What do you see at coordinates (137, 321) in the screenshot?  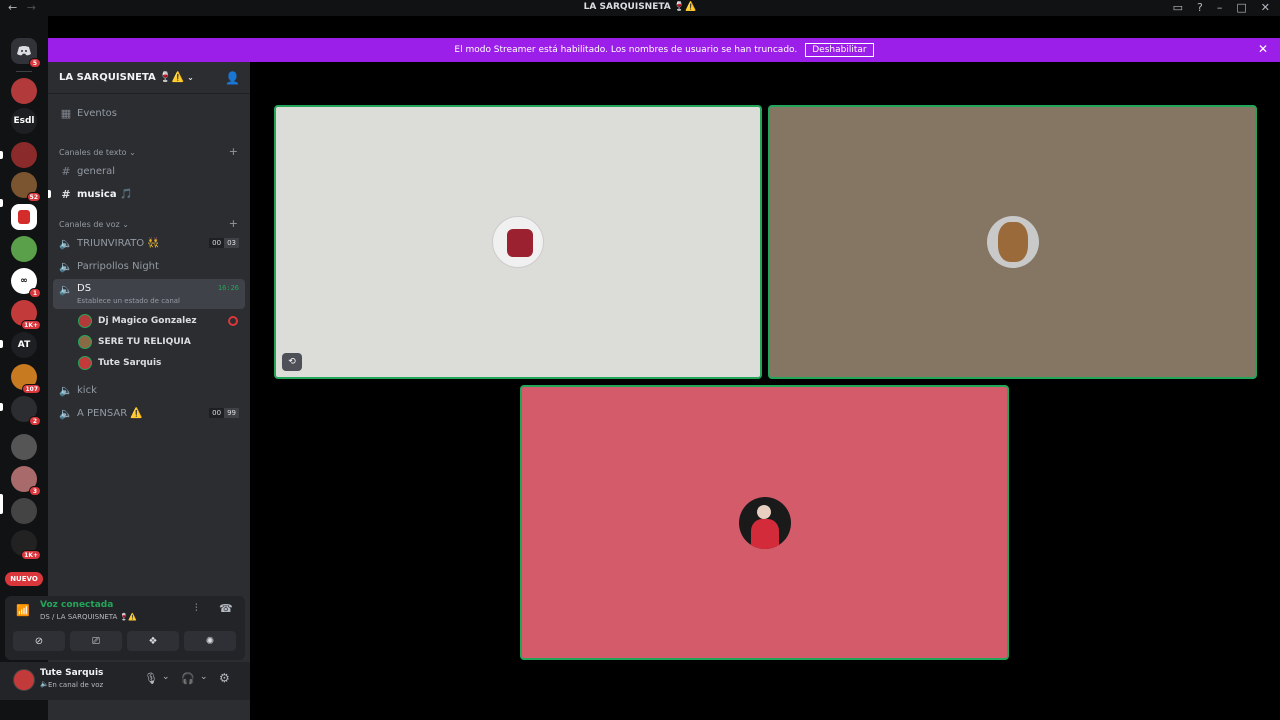 I see `voice-member: Dj Magico Gonzalez` at bounding box center [137, 321].